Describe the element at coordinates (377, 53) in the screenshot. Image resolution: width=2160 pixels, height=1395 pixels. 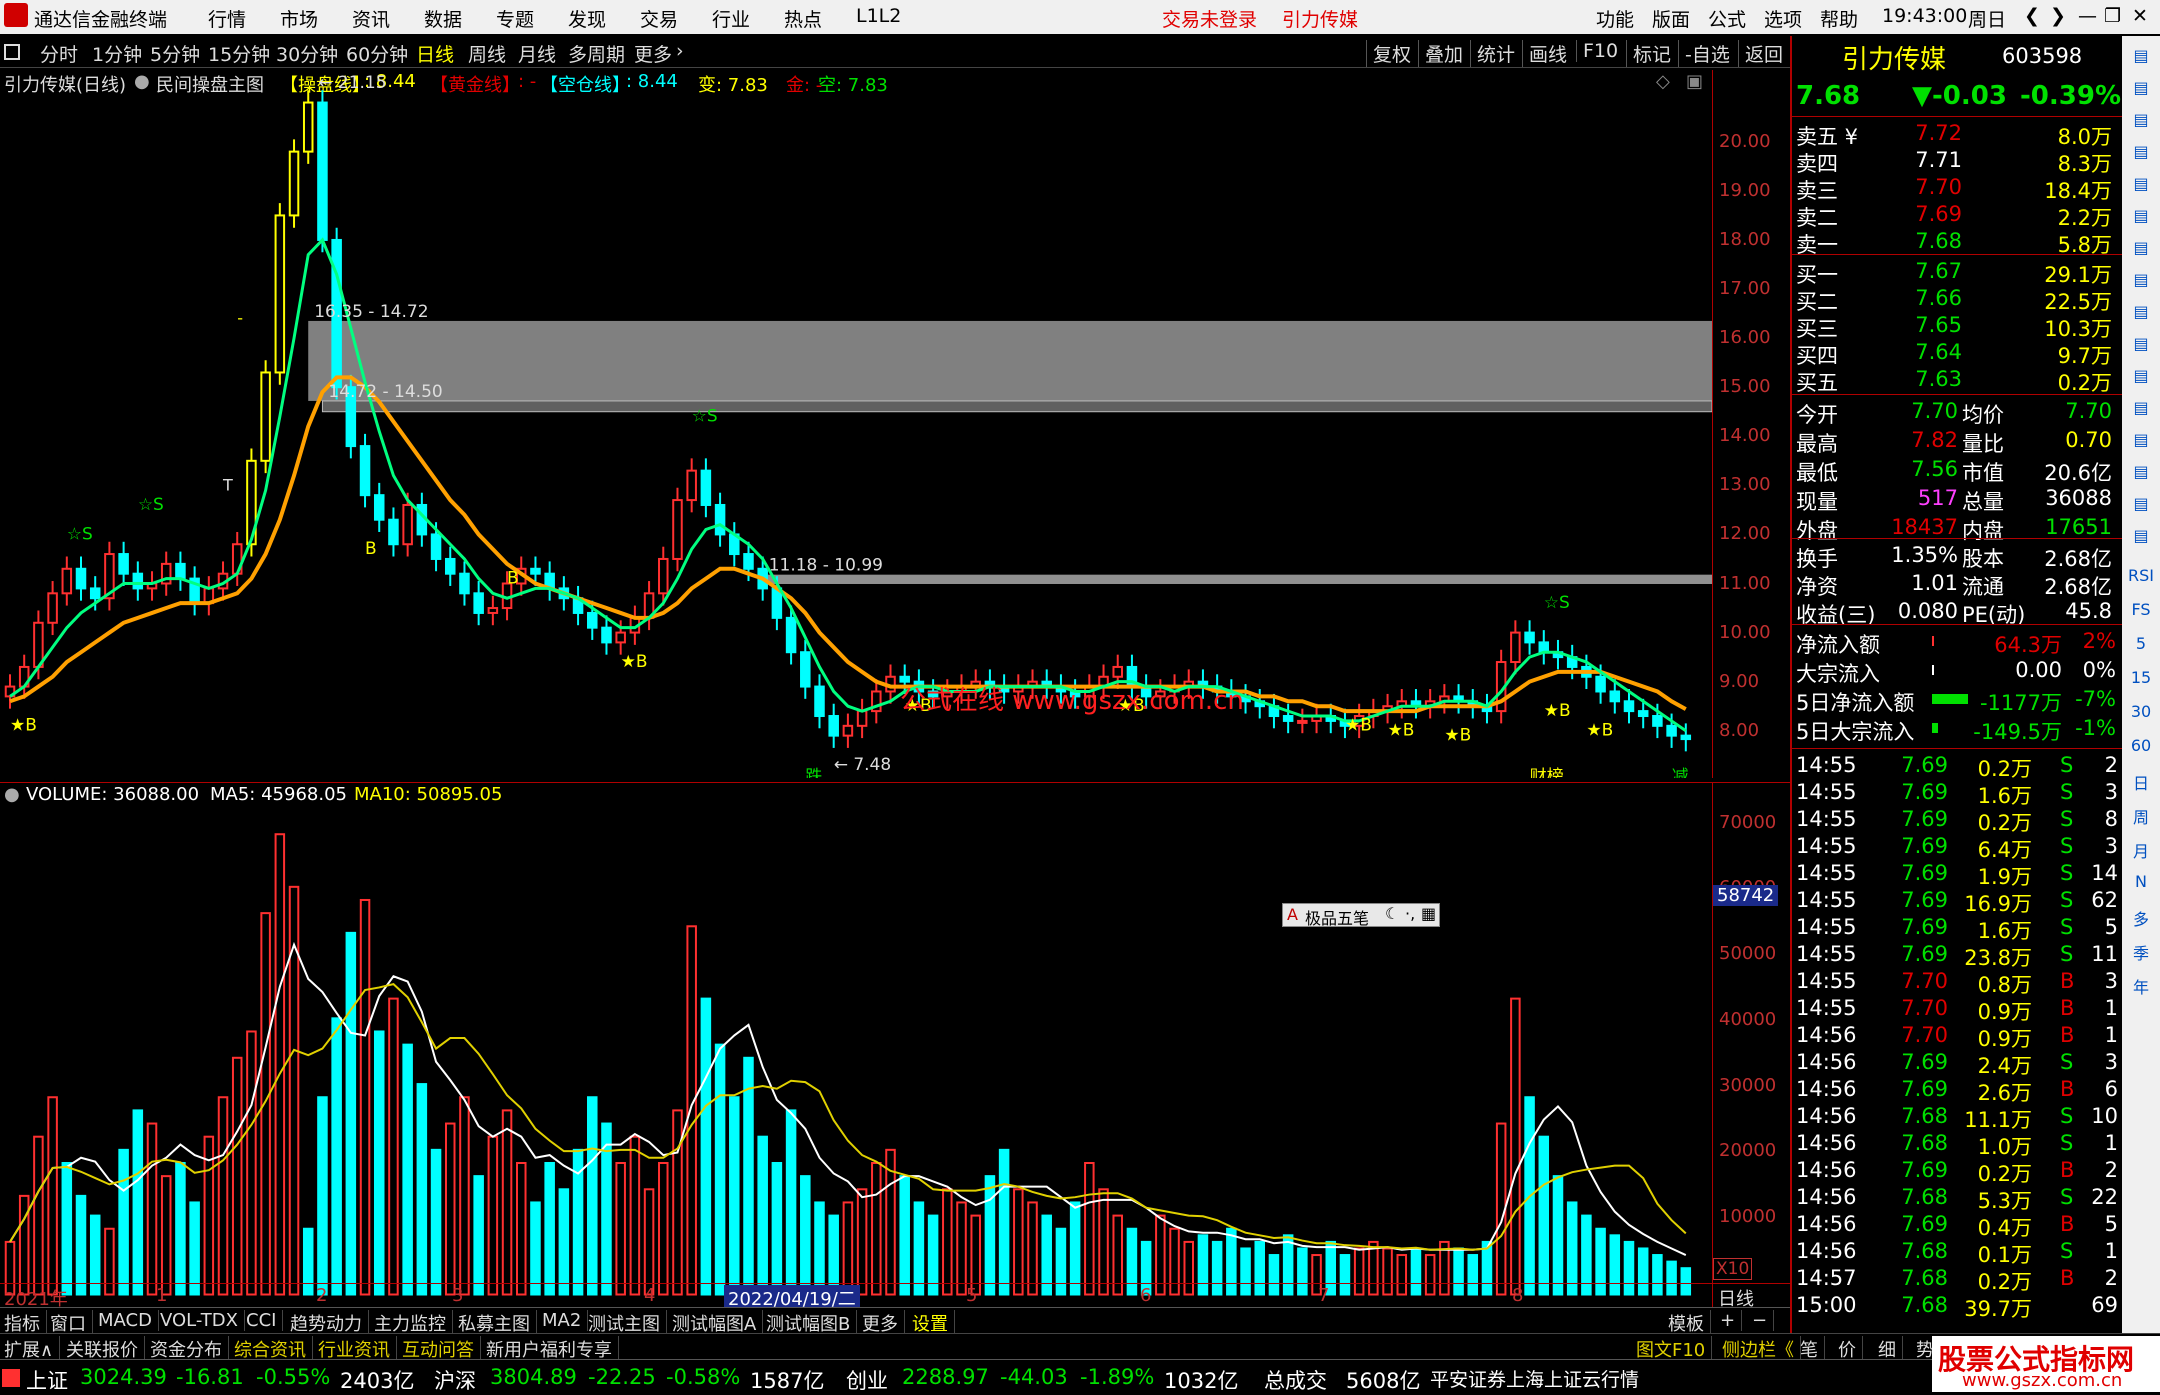
I see `period-60min: 60分钟` at that location.